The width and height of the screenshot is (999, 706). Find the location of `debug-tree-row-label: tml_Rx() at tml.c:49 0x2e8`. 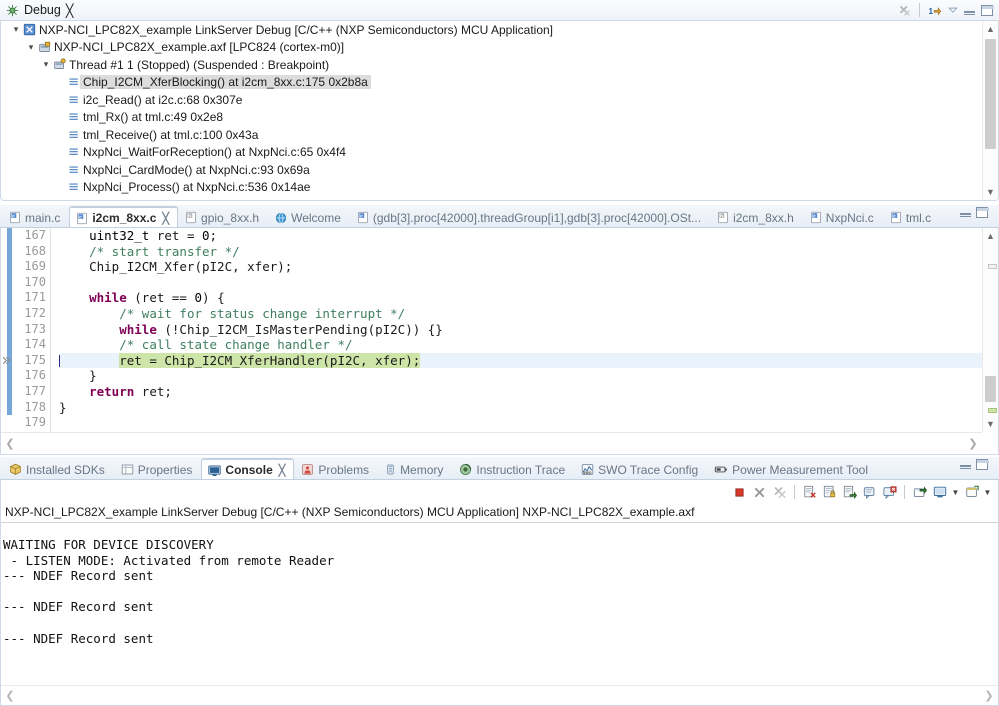

debug-tree-row-label: tml_Rx() at tml.c:49 0x2e8 is located at coordinates (153, 117).